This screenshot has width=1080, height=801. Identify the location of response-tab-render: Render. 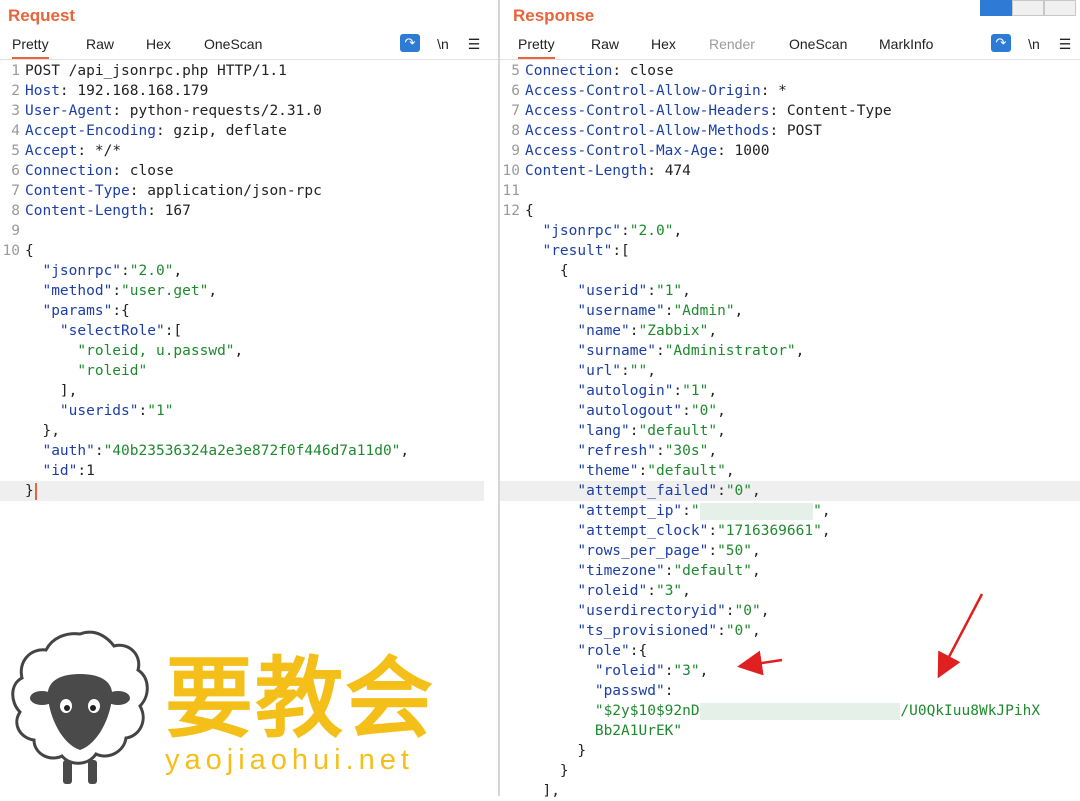
(732, 45).